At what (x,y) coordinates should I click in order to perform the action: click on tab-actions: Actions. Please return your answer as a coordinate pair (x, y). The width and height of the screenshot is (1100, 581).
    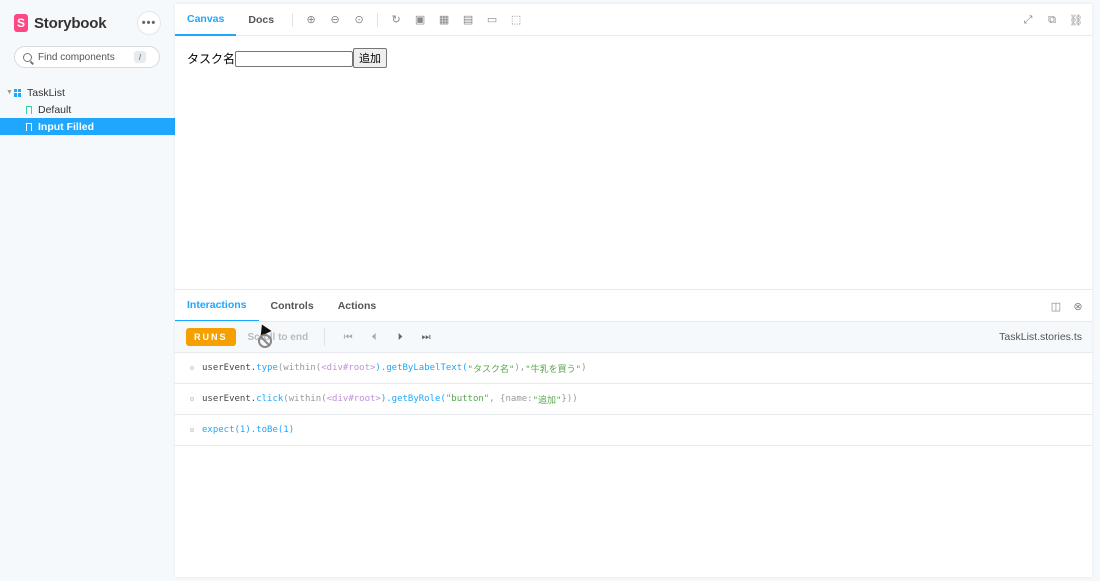
    Looking at the image, I should click on (357, 306).